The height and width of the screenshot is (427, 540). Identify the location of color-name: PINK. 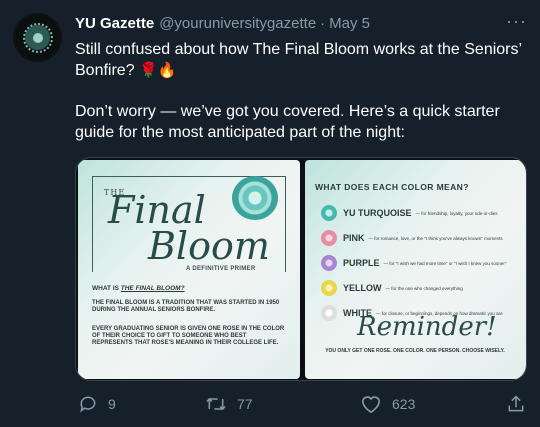
(354, 238).